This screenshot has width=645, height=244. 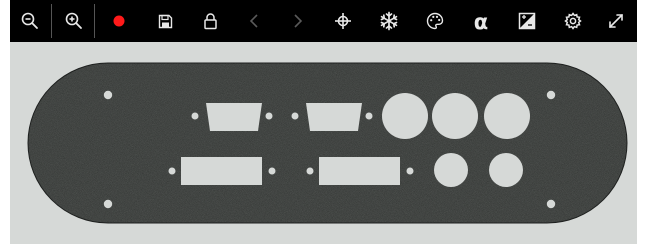 What do you see at coordinates (94, 21) in the screenshot?
I see `toolbar-separator` at bounding box center [94, 21].